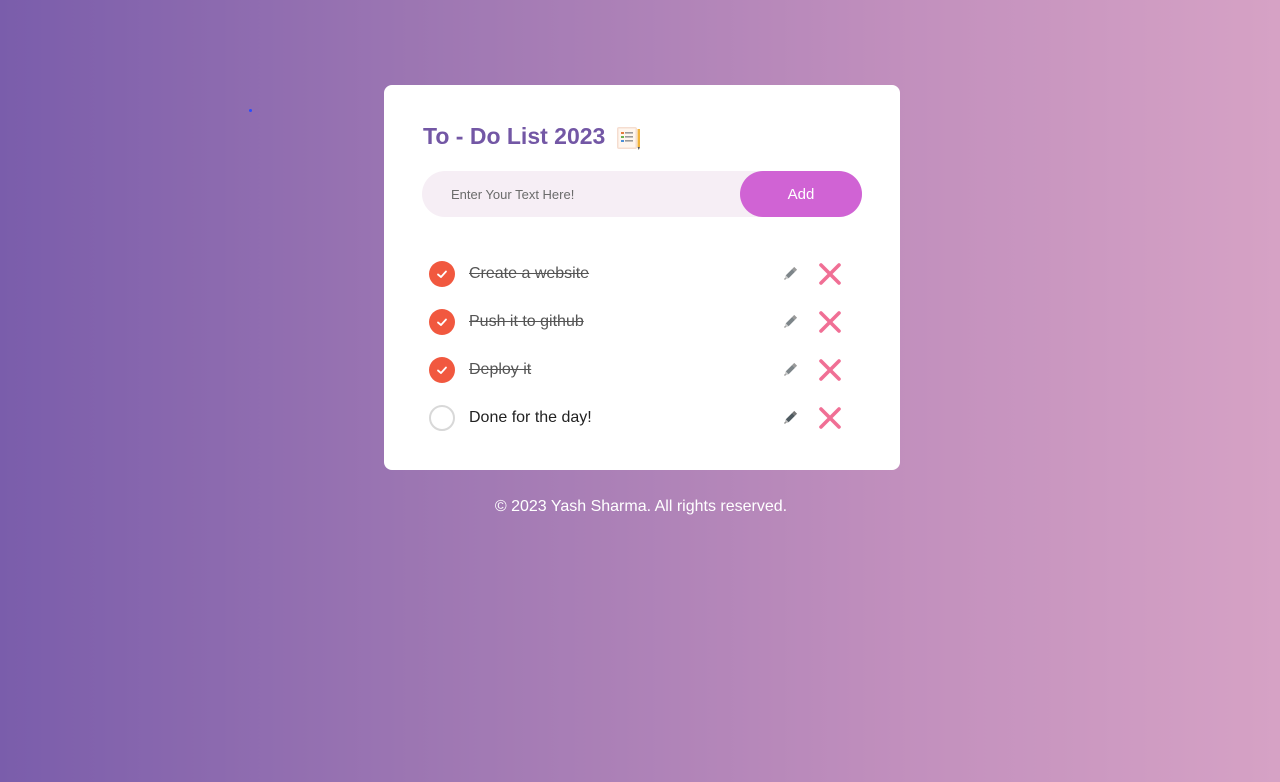 This screenshot has width=1280, height=782. I want to click on task-item: Done for the day!, so click(644, 418).